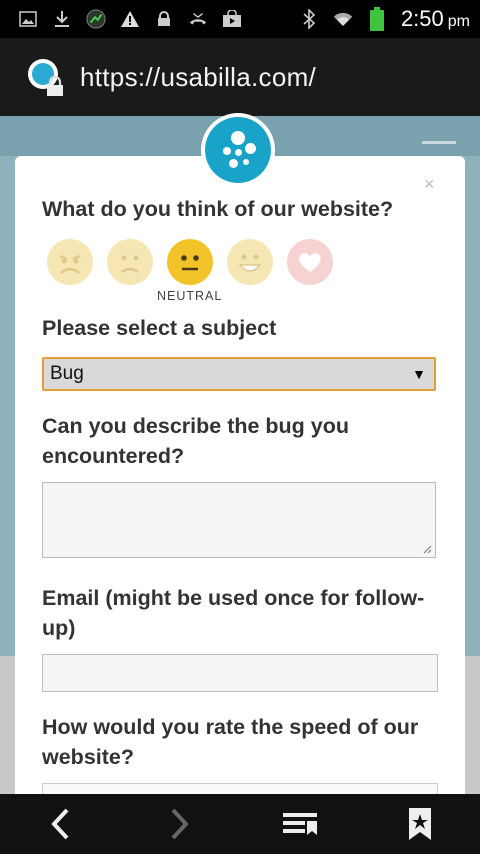 The height and width of the screenshot is (854, 480). What do you see at coordinates (130, 262) in the screenshot?
I see `sad-face-icon` at bounding box center [130, 262].